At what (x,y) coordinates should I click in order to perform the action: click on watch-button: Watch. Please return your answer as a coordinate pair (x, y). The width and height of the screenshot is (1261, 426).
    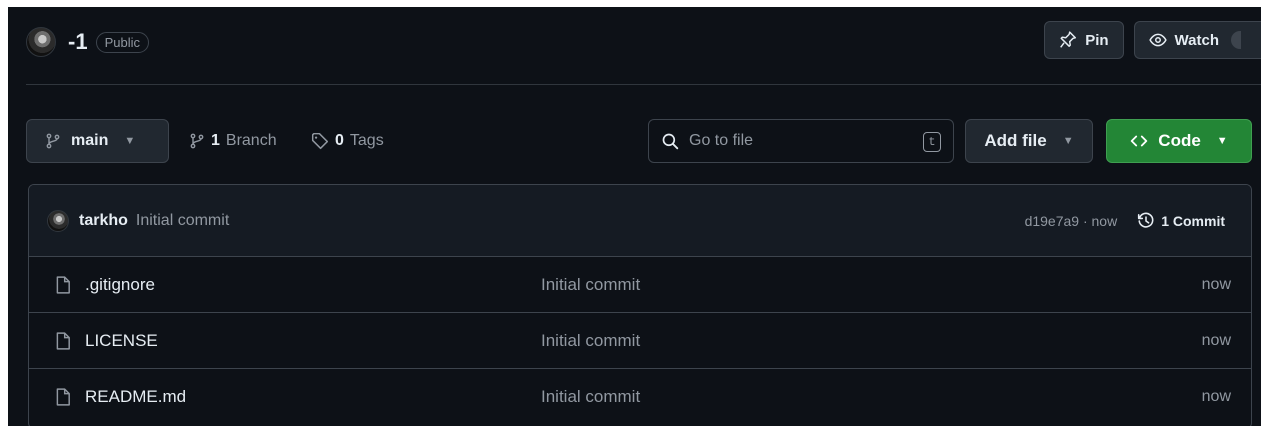
    Looking at the image, I should click on (1197, 40).